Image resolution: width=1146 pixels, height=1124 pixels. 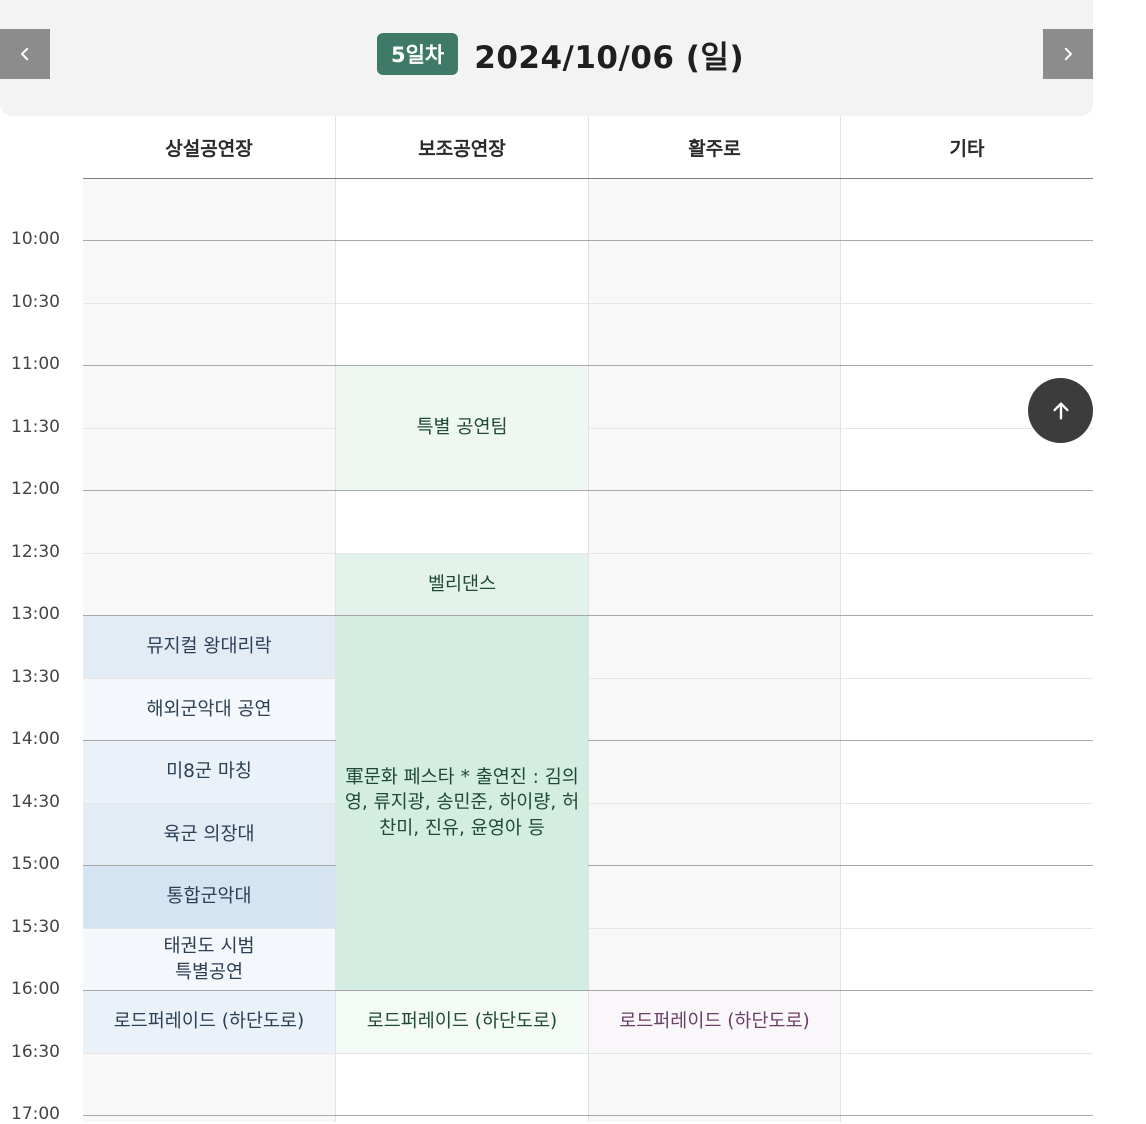 I want to click on event-army-honor-guard: 육군 의장대, so click(x=209, y=834).